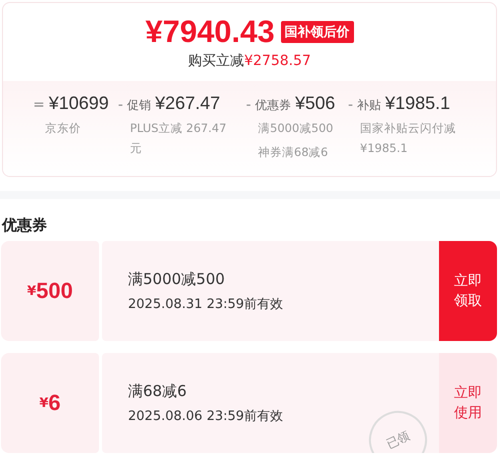 The width and height of the screenshot is (500, 468). Describe the element at coordinates (315, 103) in the screenshot. I see `breakdown-amount: ¥506` at that location.